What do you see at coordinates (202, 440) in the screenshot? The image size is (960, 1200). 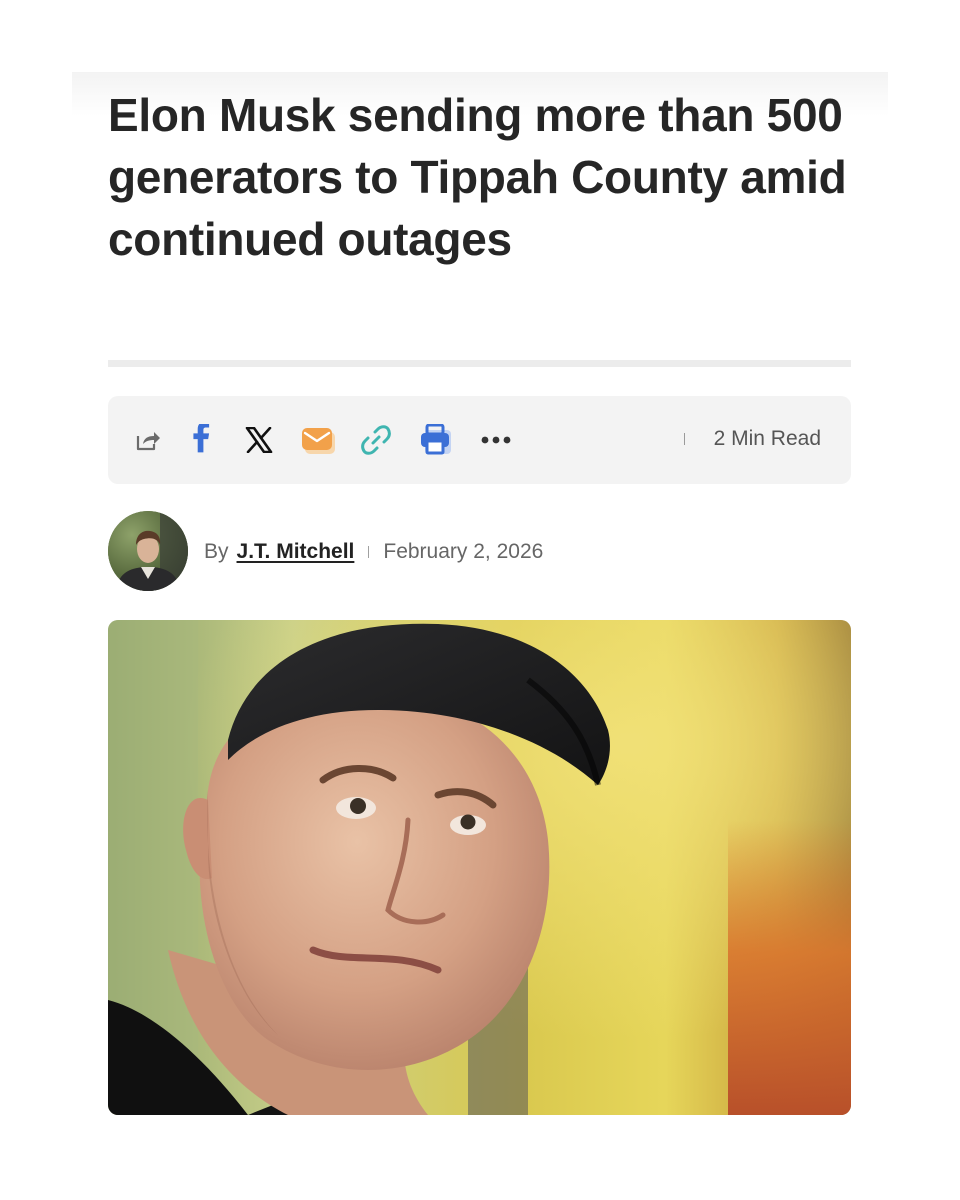 I see `facebook-icon` at bounding box center [202, 440].